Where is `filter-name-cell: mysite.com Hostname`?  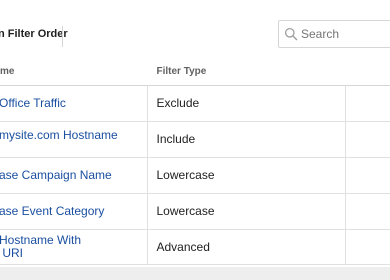 filter-name-cell: mysite.com Hostname is located at coordinates (74, 139).